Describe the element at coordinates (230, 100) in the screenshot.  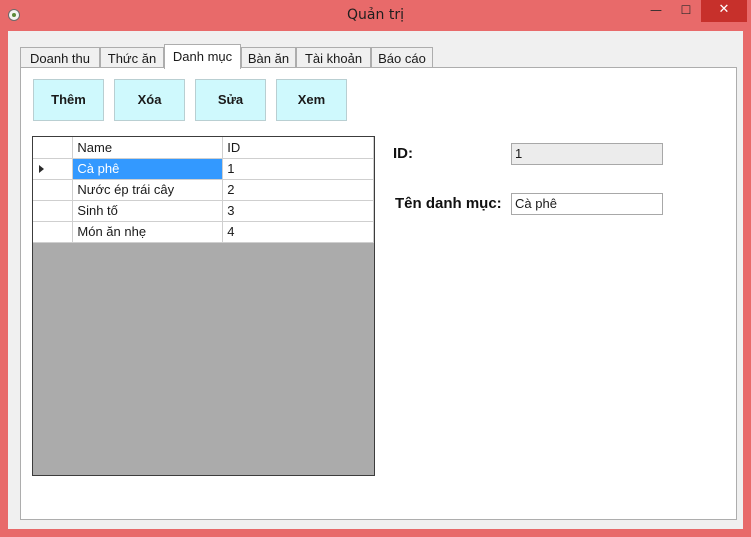
I see `edit-button: Sửa` at that location.